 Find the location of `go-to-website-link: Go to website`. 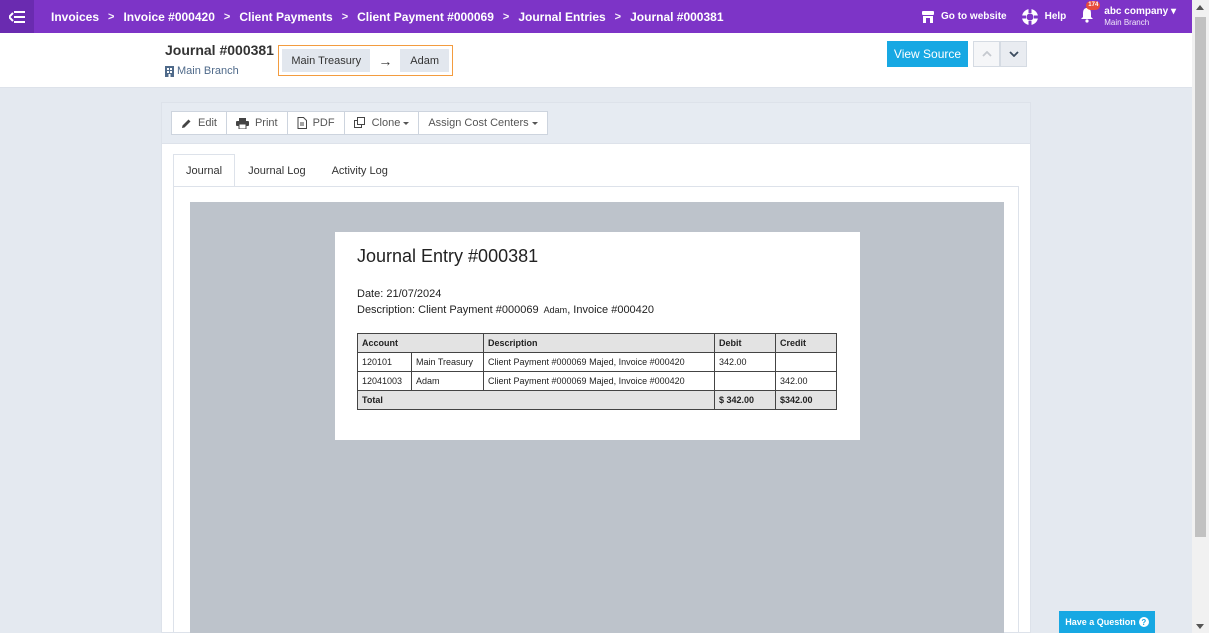

go-to-website-link: Go to website is located at coordinates (964, 16).